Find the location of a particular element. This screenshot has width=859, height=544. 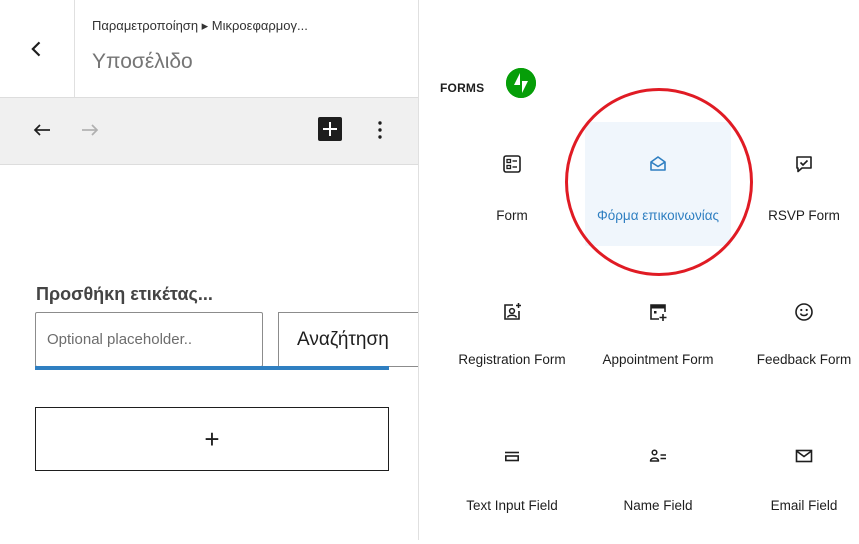

block-label: Φόρμα επικοινωνίας is located at coordinates (658, 215).